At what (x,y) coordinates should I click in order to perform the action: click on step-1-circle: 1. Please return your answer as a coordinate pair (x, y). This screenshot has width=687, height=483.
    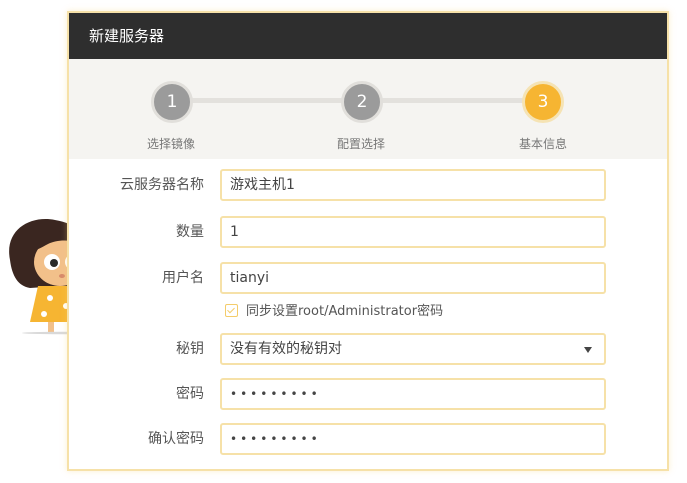
    Looking at the image, I should click on (172, 102).